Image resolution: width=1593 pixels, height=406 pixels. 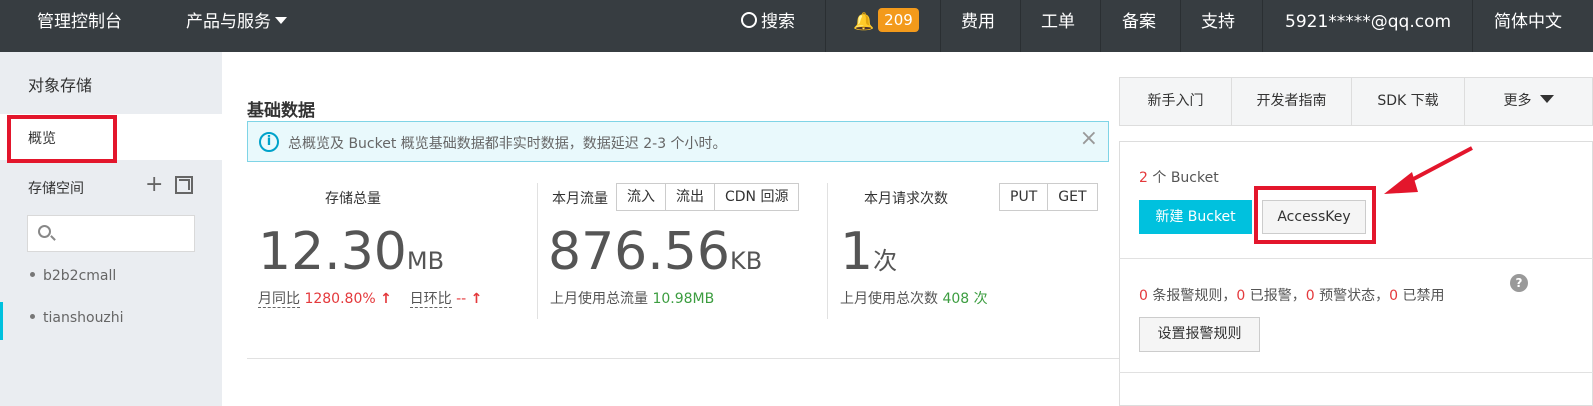 I want to click on alarmed-count: 0, so click(x=1241, y=296).